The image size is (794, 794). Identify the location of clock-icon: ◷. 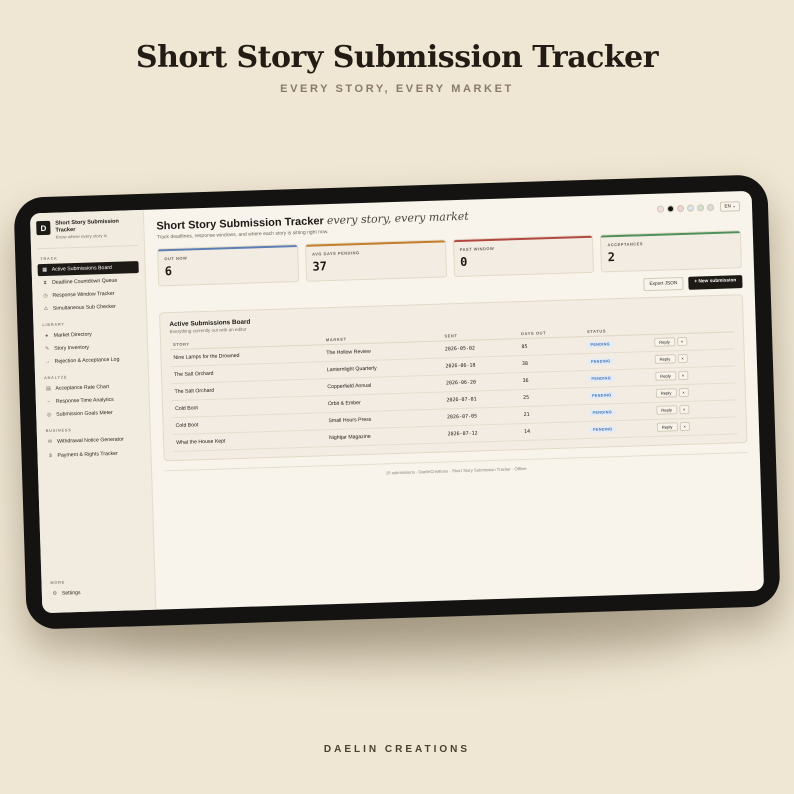
(45, 296).